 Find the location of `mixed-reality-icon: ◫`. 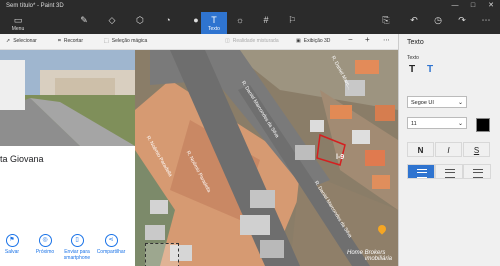

mixed-reality-icon: ◫ is located at coordinates (227, 41).